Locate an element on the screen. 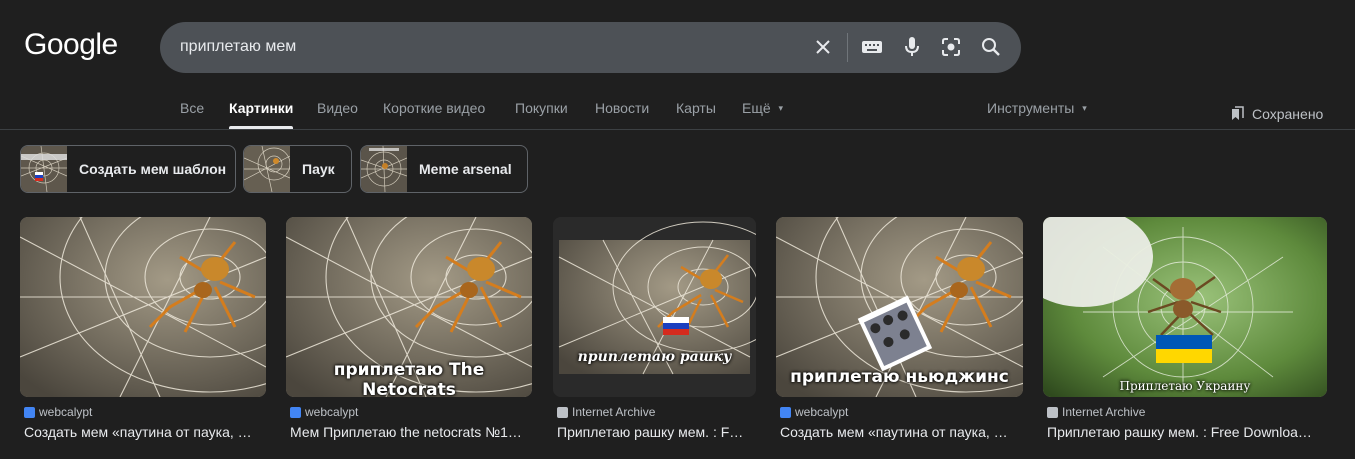  chip-label: Паук is located at coordinates (318, 169).